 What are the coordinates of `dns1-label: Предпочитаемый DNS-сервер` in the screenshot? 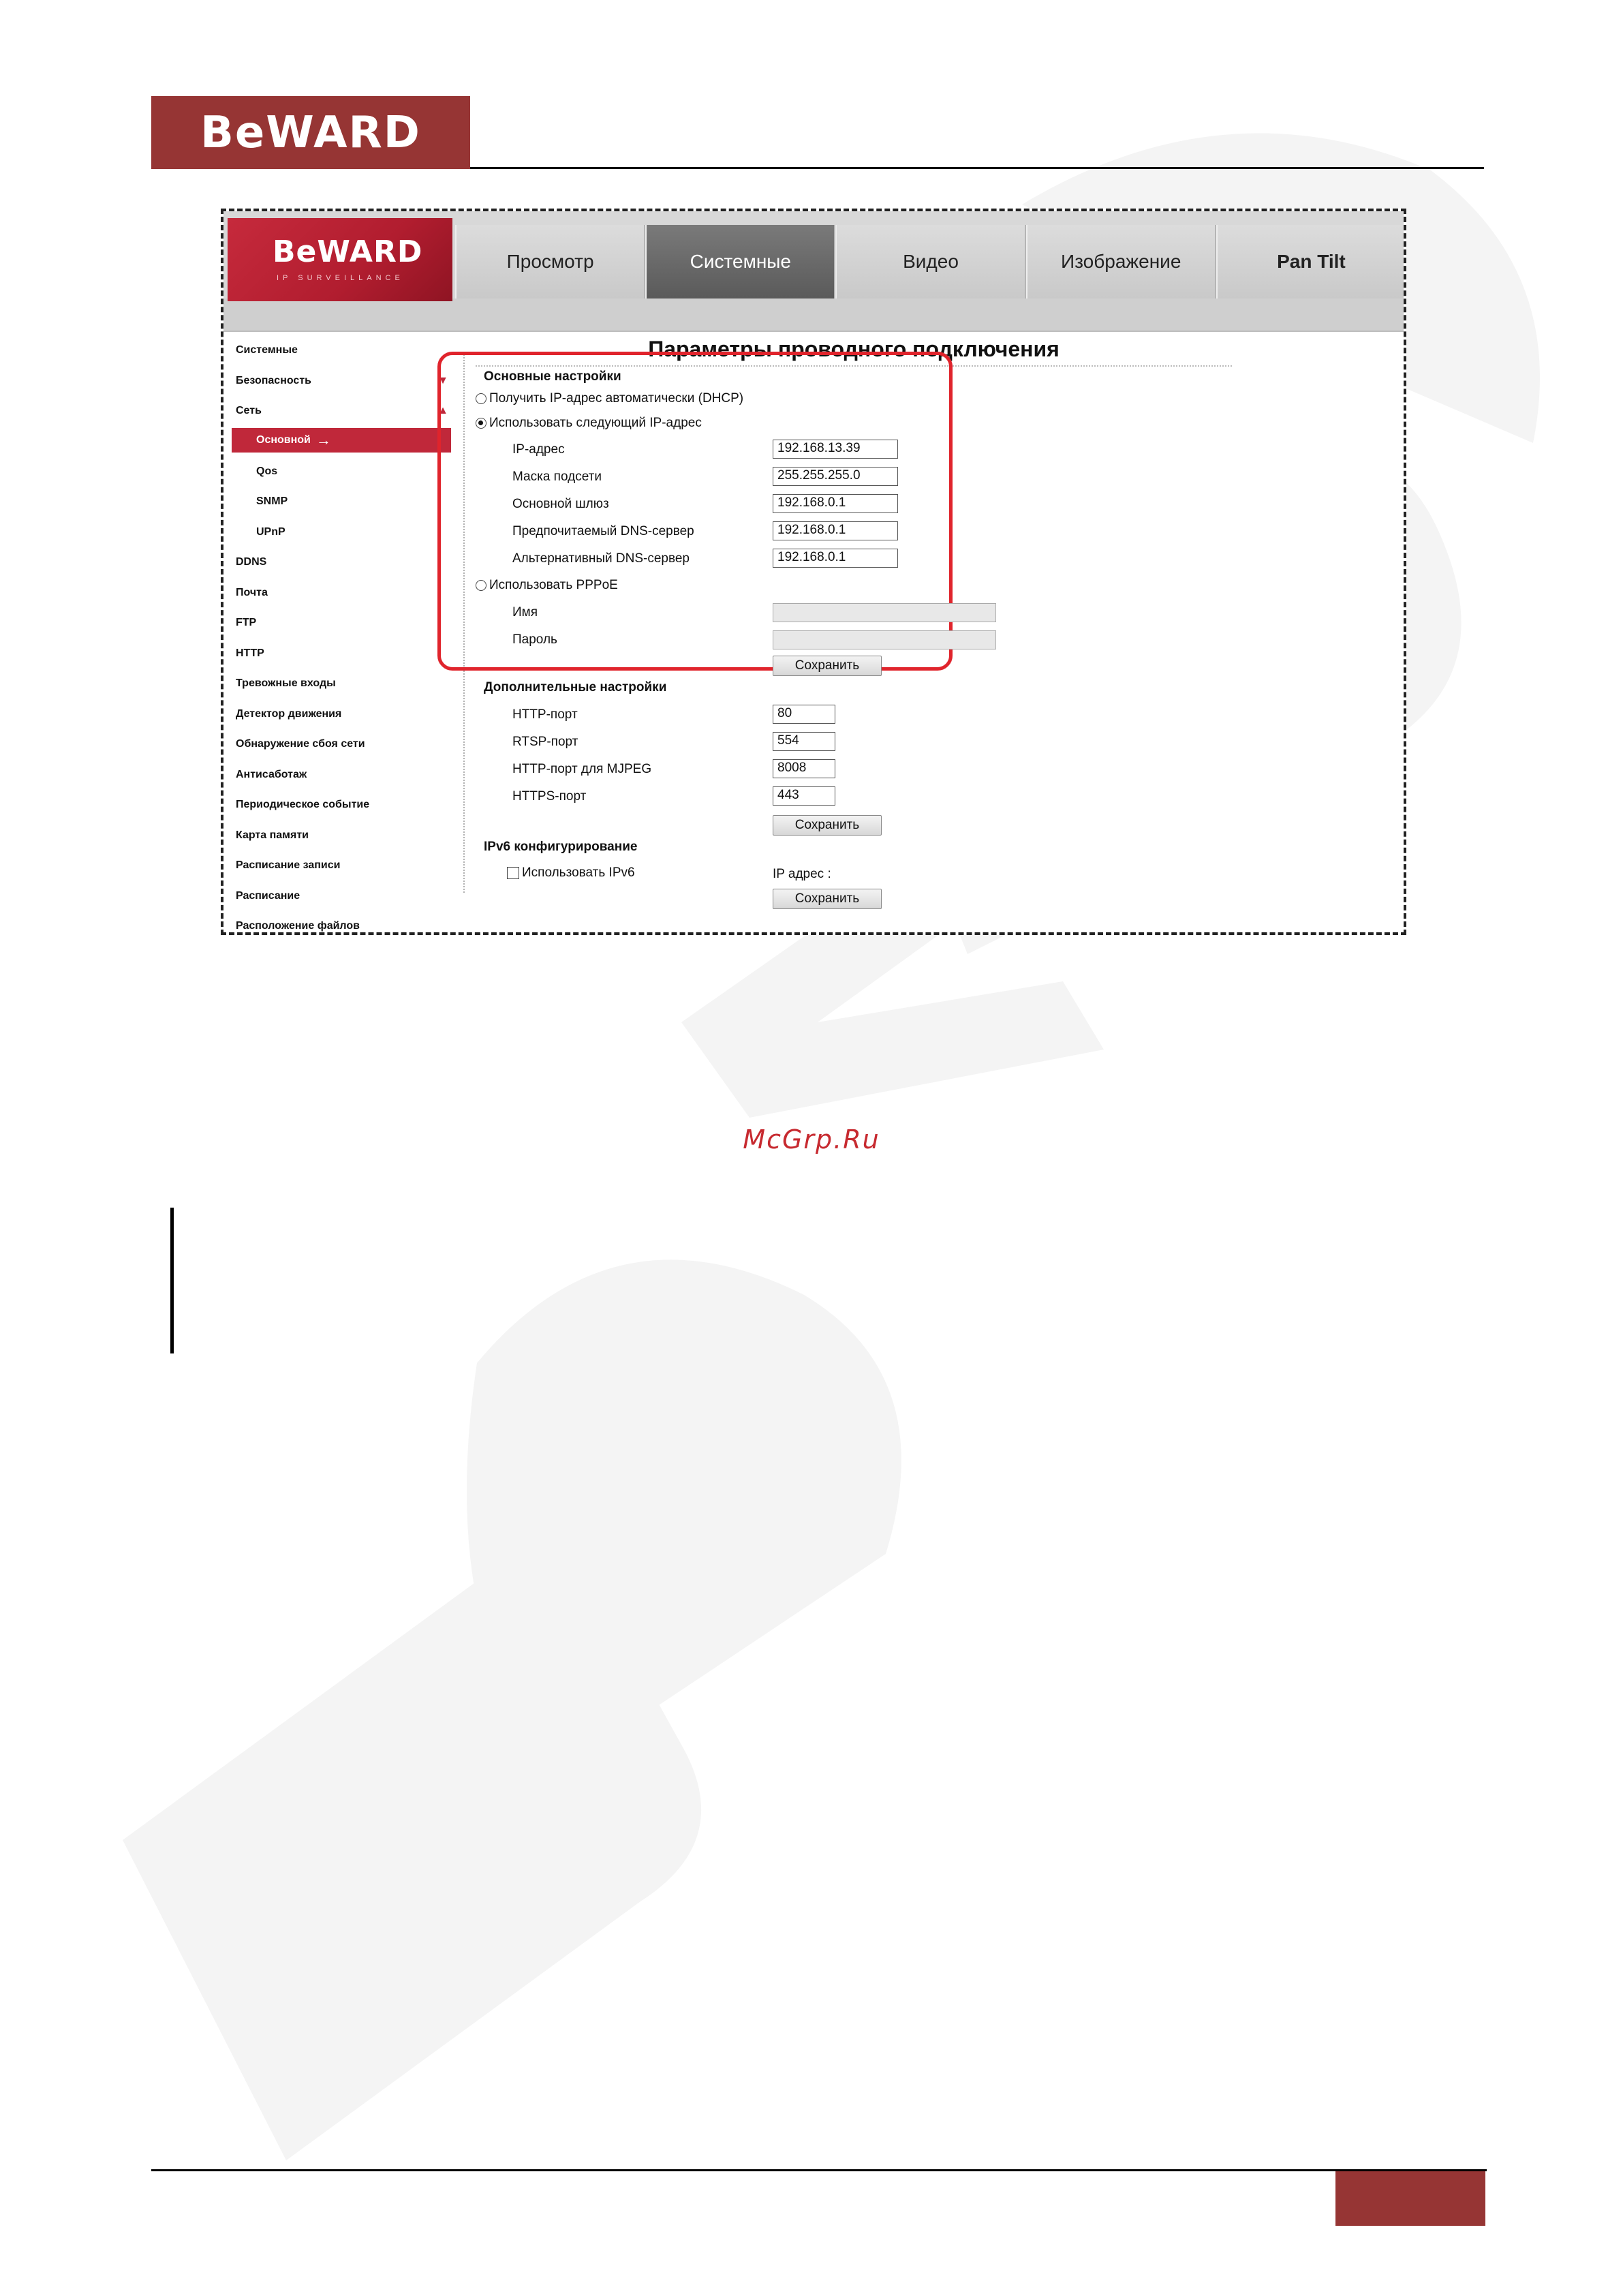 It's located at (603, 531).